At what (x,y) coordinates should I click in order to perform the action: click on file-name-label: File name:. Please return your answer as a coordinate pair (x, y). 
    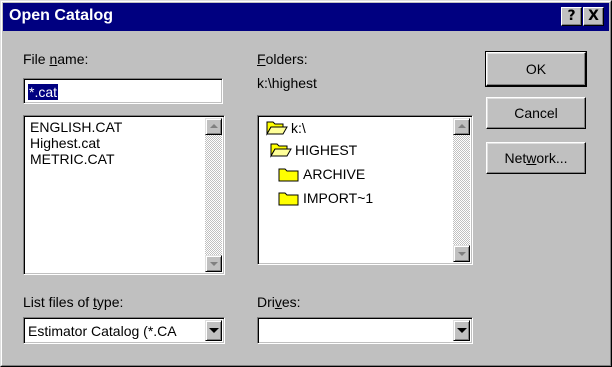
    Looking at the image, I should click on (56, 59).